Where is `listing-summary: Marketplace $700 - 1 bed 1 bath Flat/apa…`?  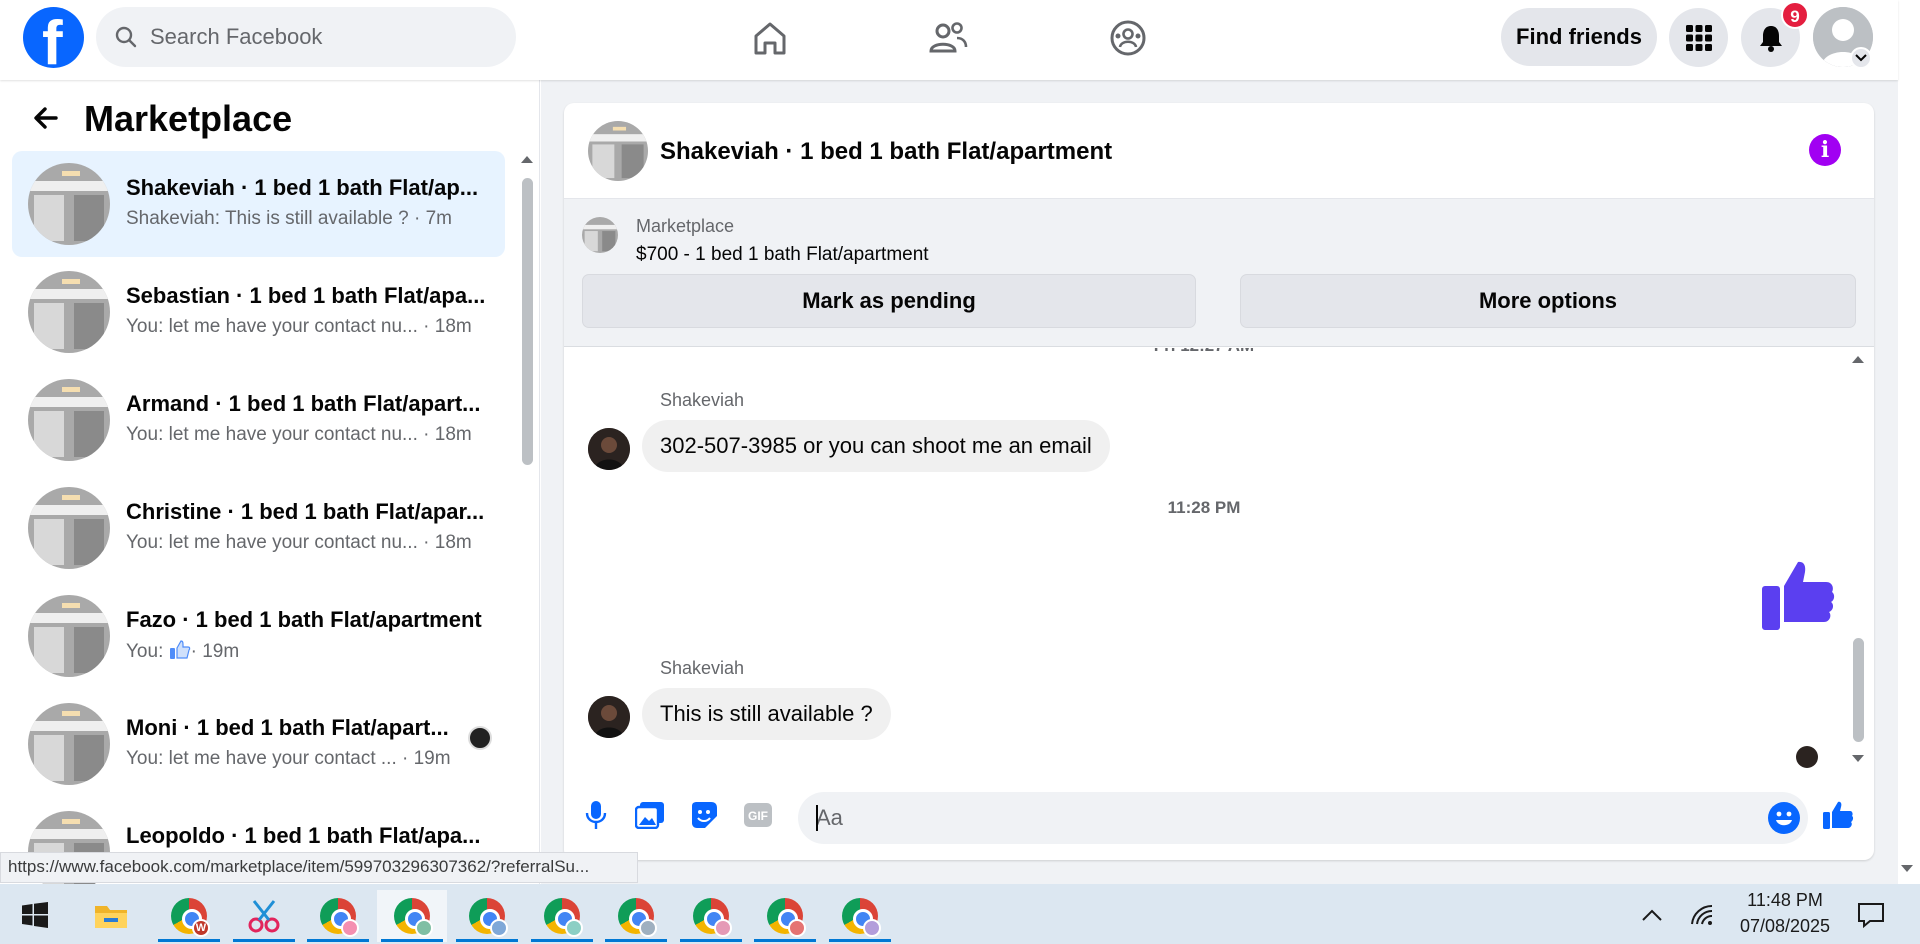
listing-summary: Marketplace $700 - 1 bed 1 bath Flat/apa… is located at coordinates (1219, 273).